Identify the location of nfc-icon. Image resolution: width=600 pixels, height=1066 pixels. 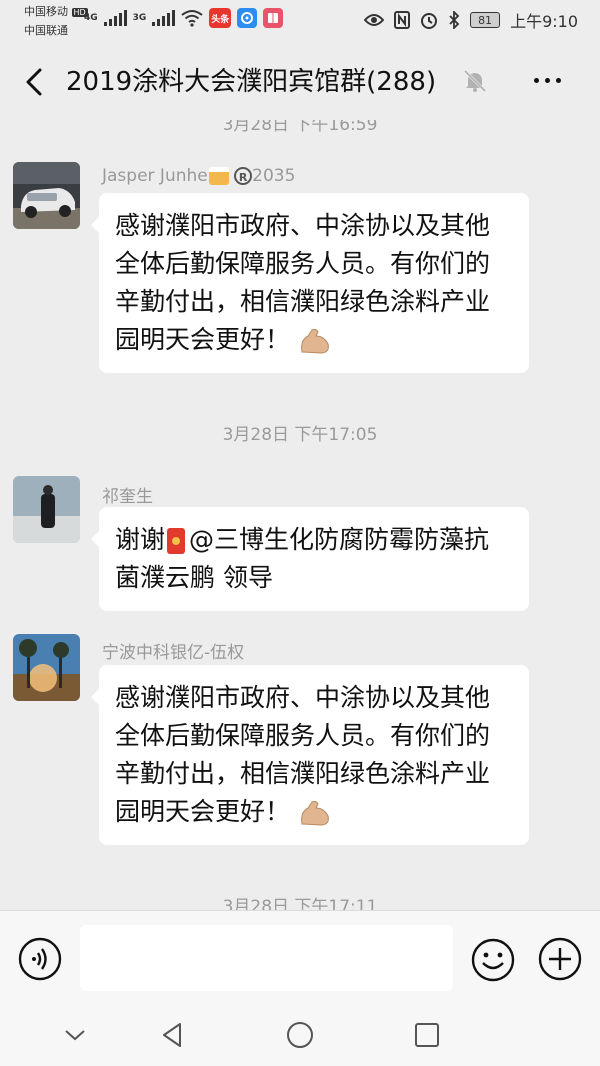
(402, 20).